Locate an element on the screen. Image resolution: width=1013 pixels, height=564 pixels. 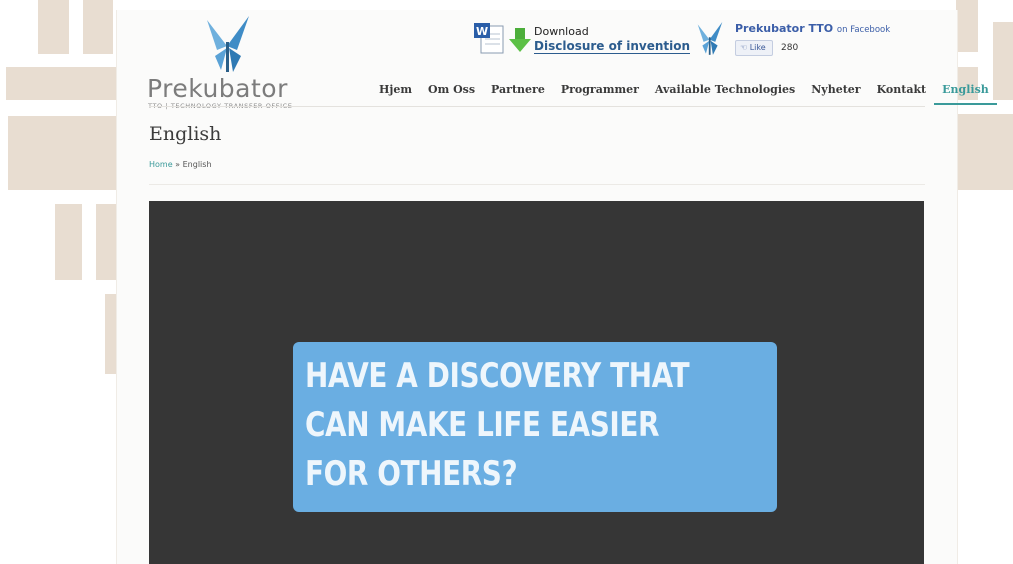
facebook-page-title: Prekubator TTO is located at coordinates (784, 28).